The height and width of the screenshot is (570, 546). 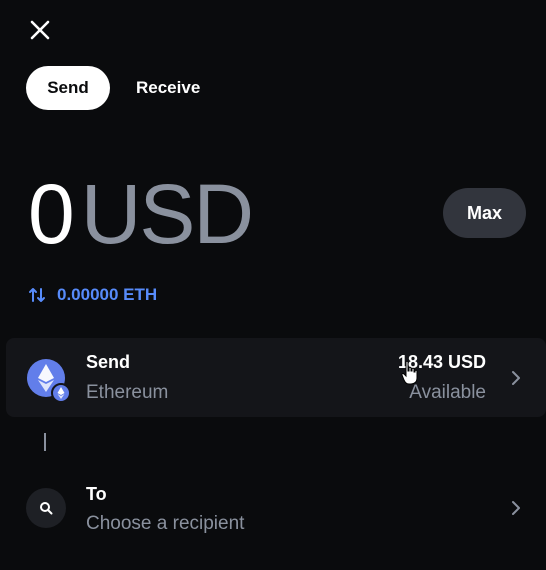 What do you see at coordinates (447, 392) in the screenshot?
I see `available-label: Available` at bounding box center [447, 392].